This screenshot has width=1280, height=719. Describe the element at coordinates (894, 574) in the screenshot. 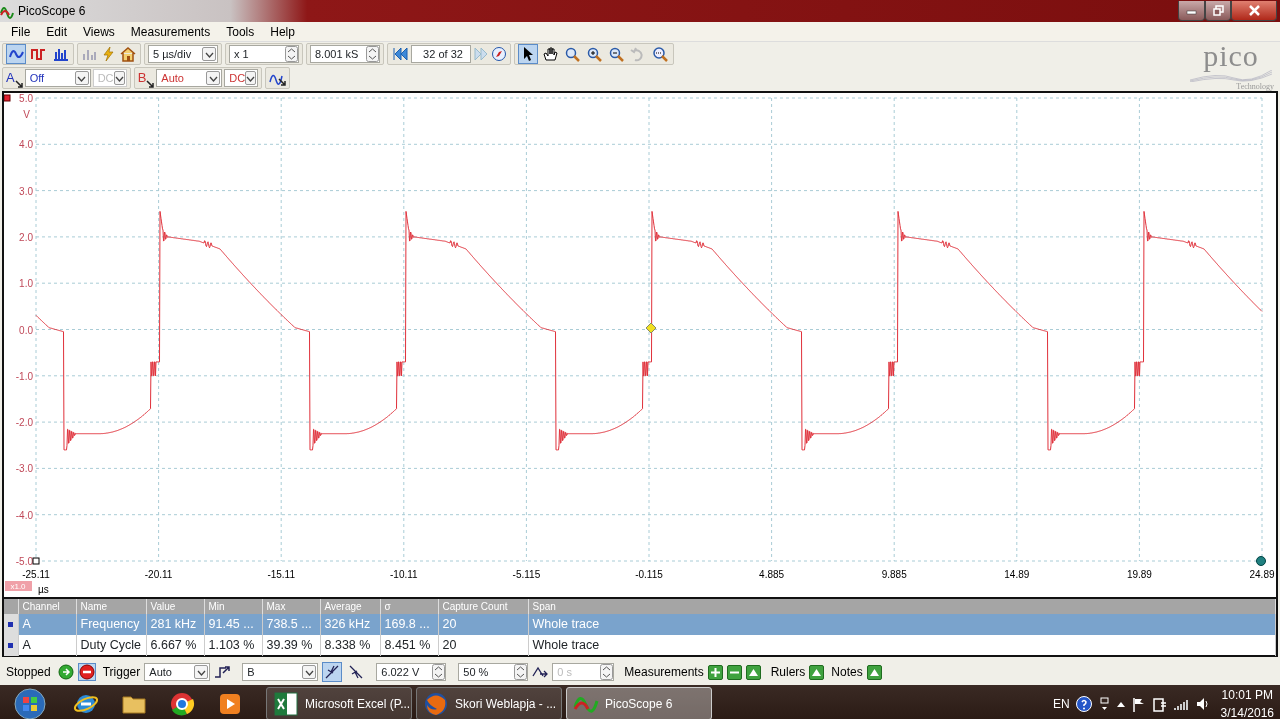

I see `x-axis-label: 9.885` at that location.